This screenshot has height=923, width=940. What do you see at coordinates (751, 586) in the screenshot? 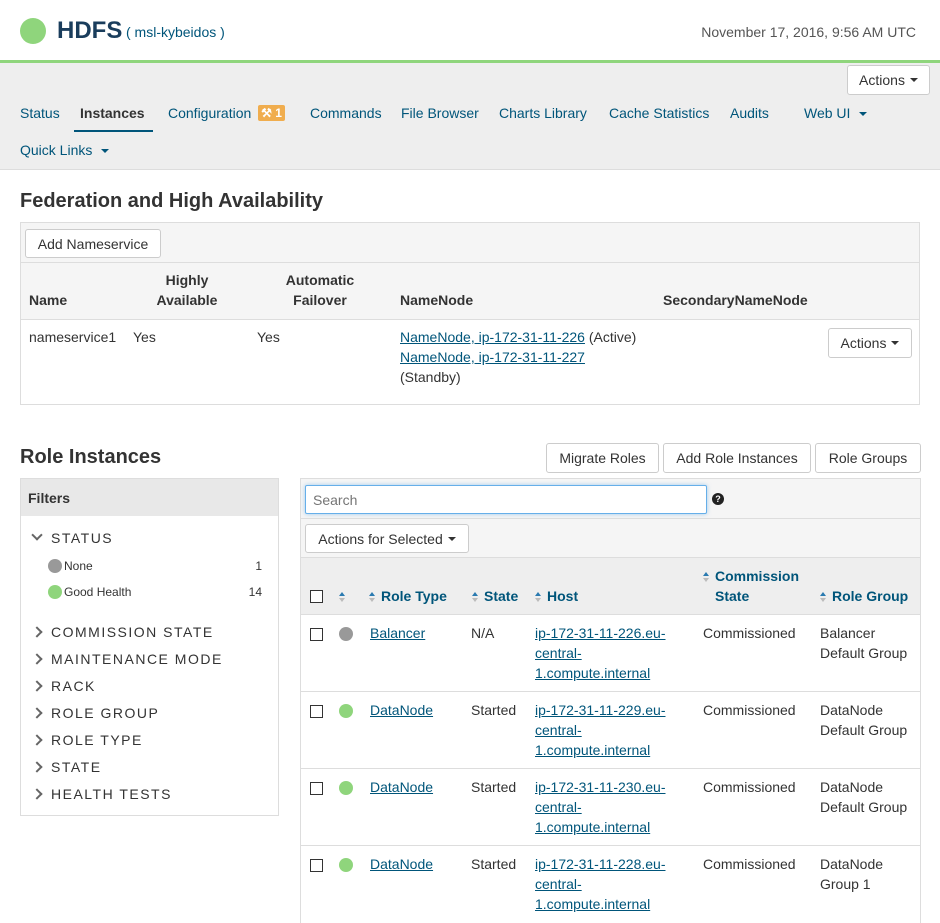
I see `col-commission-state: Commission State` at bounding box center [751, 586].